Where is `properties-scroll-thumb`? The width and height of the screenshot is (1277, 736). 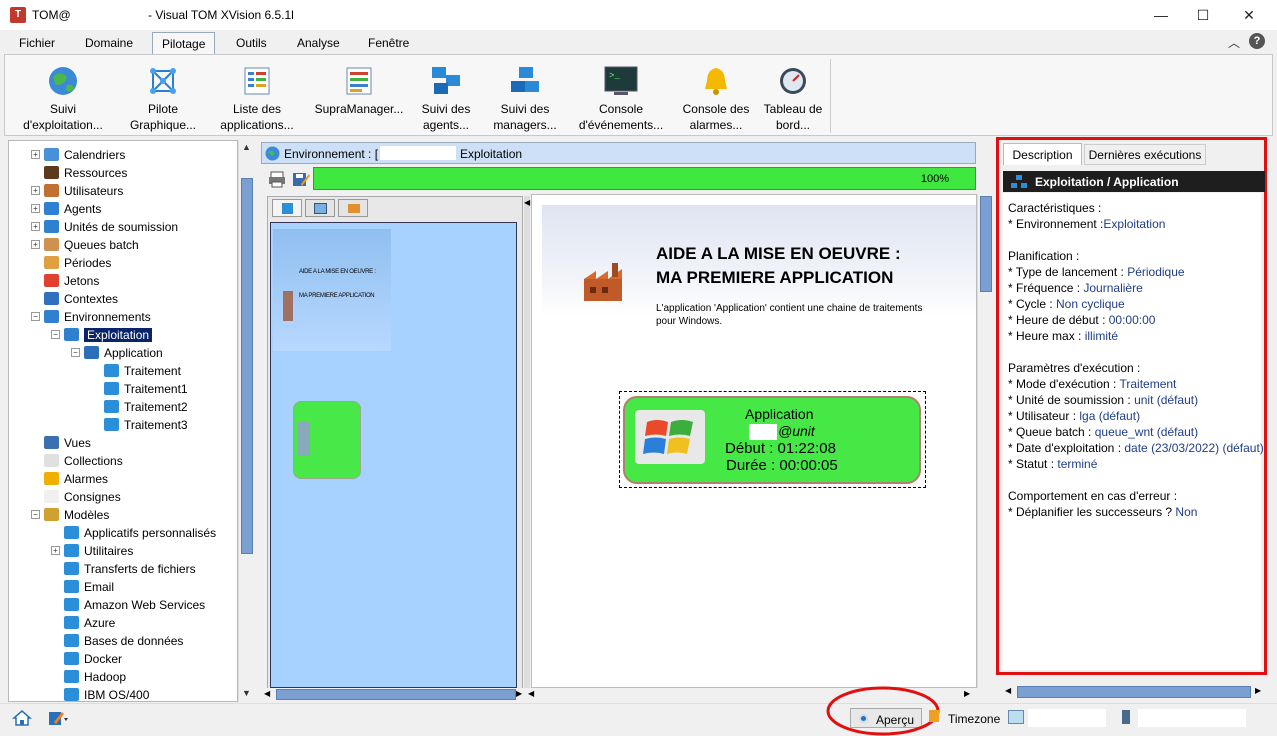 properties-scroll-thumb is located at coordinates (1134, 692).